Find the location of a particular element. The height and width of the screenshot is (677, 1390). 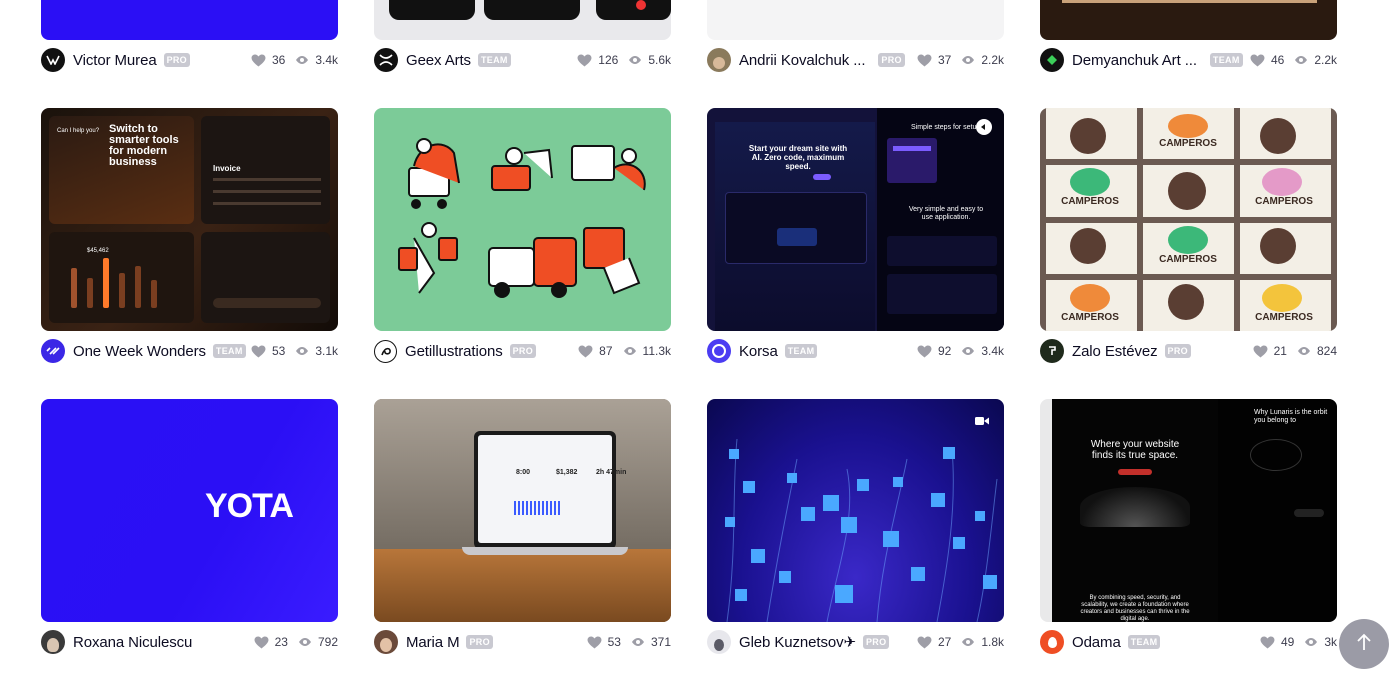

shot-meta: Odama TEAM 49 3k is located at coordinates (1188, 642).